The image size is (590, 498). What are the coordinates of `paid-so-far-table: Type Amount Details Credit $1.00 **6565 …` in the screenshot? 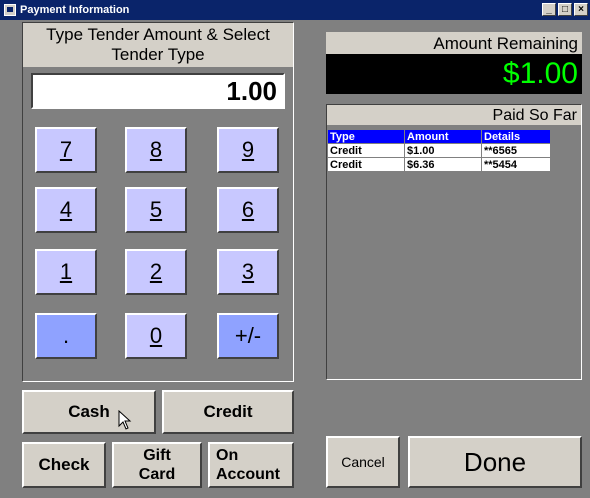 It's located at (439, 150).